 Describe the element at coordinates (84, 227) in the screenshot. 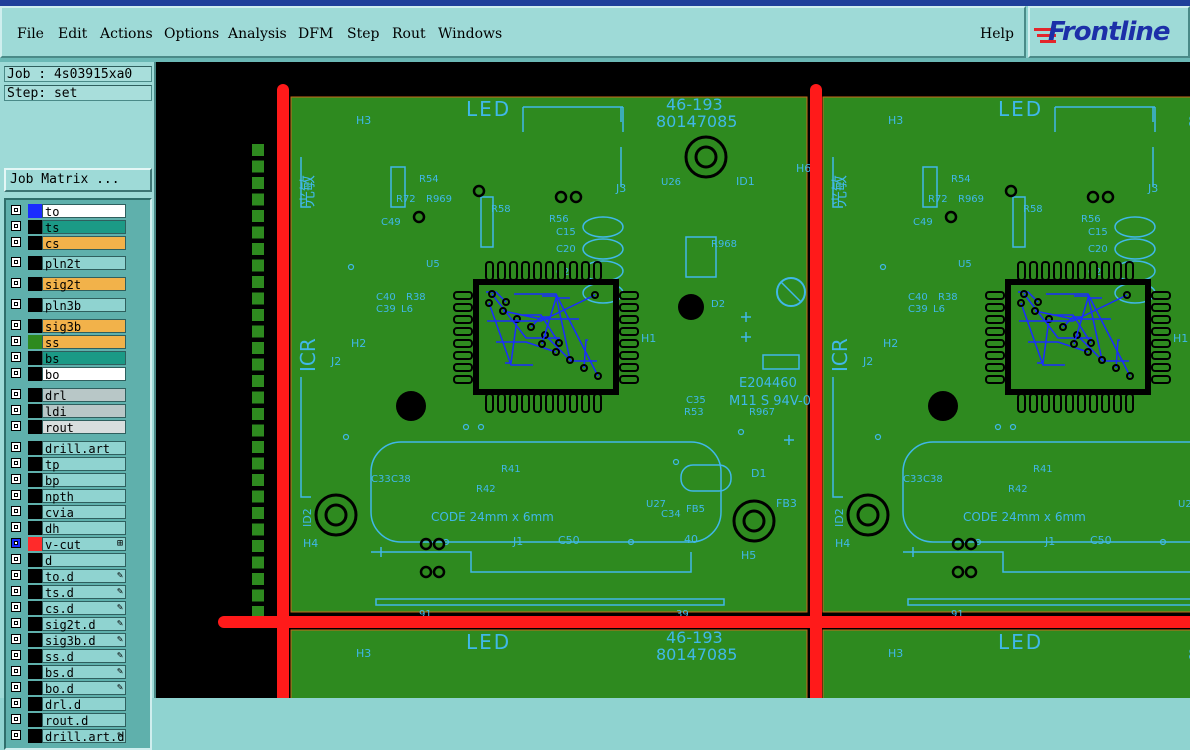

I see `layer-name: ts` at that location.